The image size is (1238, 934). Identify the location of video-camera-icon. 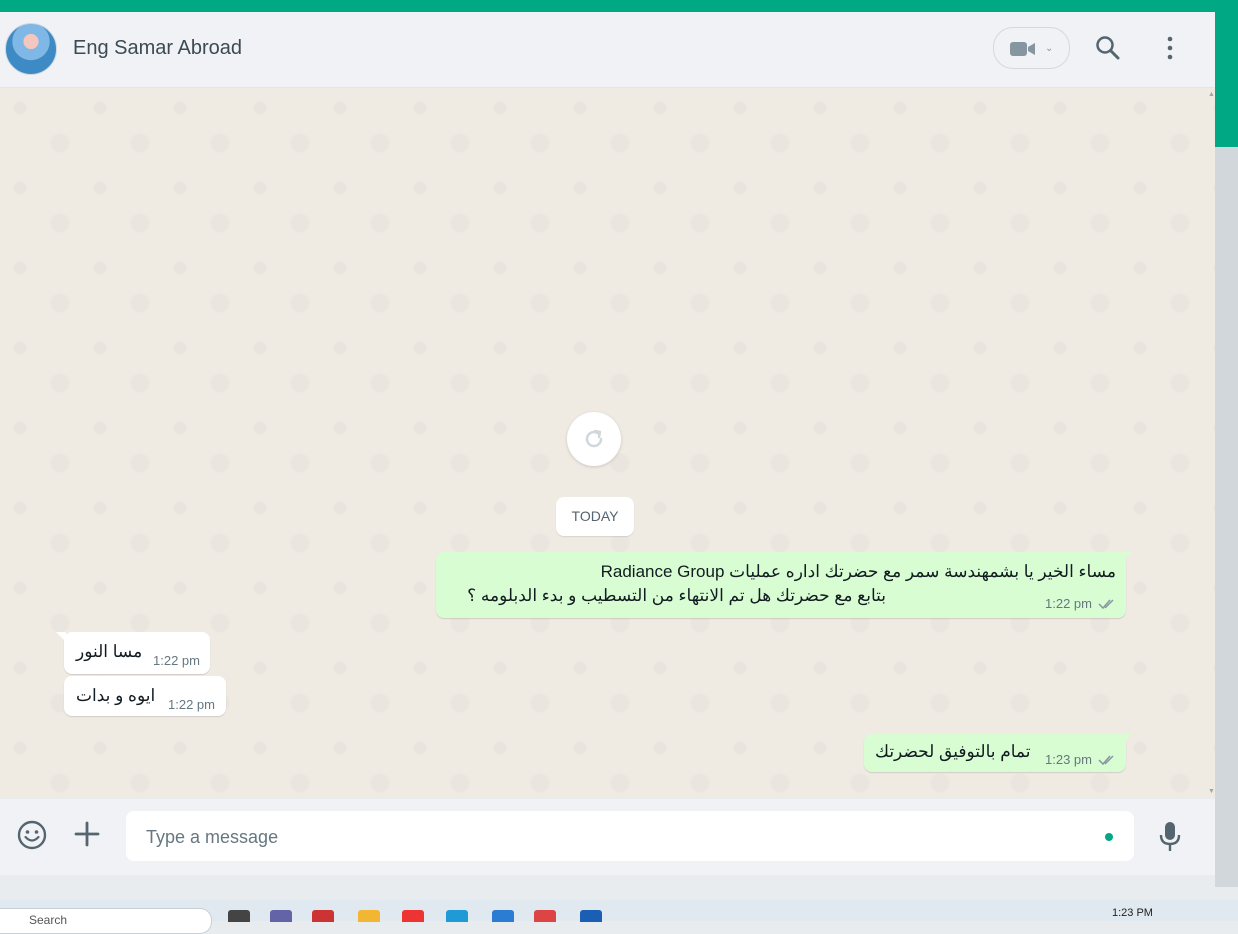
(1022, 49).